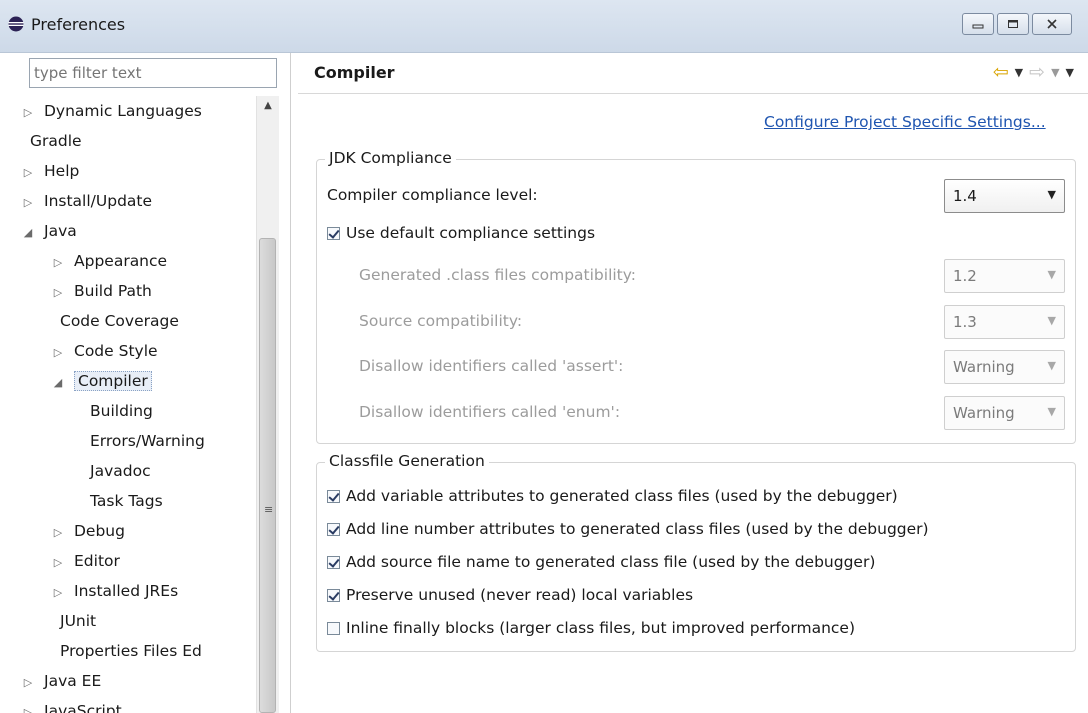  Describe the element at coordinates (269, 509) in the screenshot. I see `grip-icon: ≡` at that location.